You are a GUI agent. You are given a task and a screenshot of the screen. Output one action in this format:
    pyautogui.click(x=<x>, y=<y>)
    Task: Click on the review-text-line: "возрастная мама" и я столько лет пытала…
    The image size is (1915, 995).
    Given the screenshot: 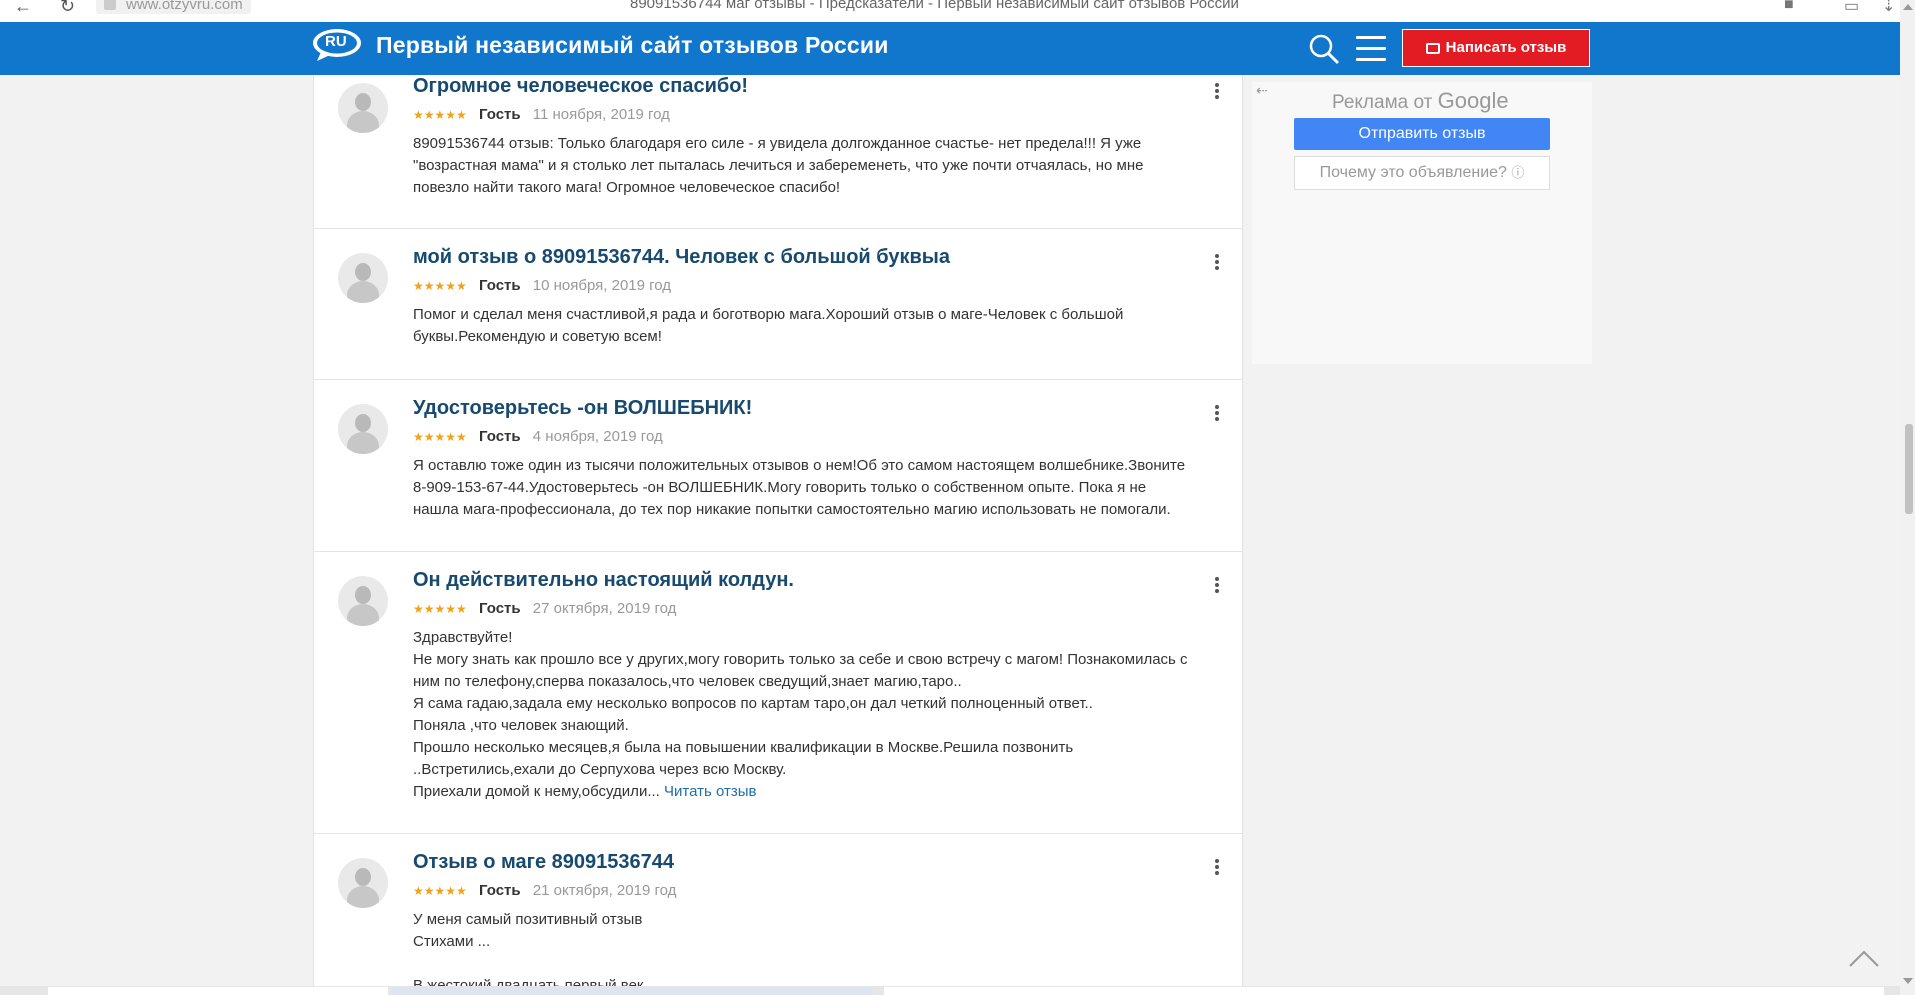 What is the action you would take?
    pyautogui.click(x=778, y=165)
    